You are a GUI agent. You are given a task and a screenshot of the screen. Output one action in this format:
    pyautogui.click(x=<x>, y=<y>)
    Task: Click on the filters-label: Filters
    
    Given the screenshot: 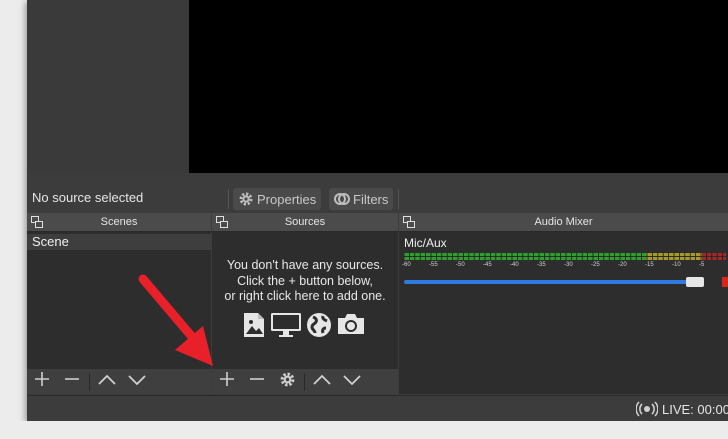 What is the action you would take?
    pyautogui.click(x=371, y=199)
    